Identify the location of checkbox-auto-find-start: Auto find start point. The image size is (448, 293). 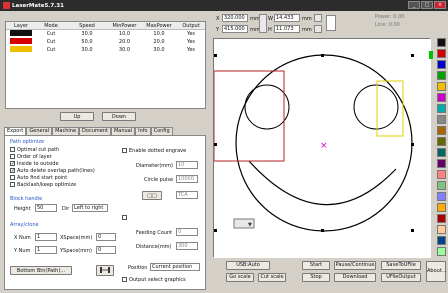
(64, 177).